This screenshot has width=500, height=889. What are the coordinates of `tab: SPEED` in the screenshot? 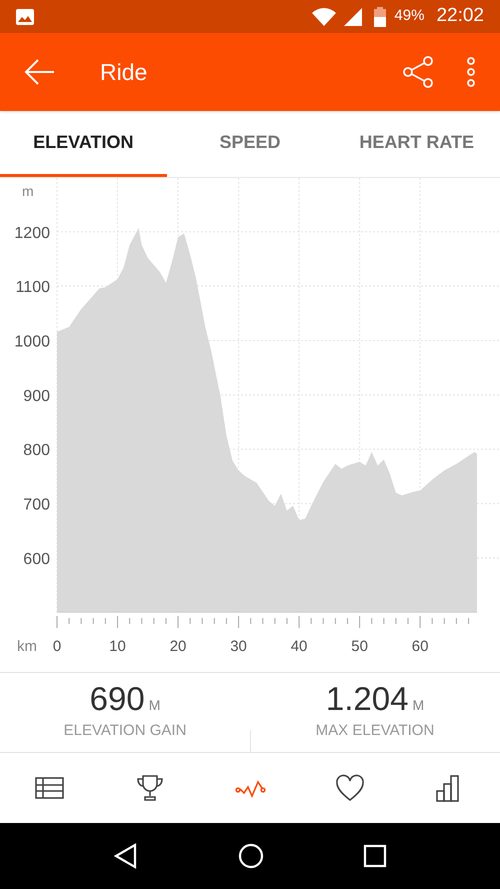 It's located at (250, 144).